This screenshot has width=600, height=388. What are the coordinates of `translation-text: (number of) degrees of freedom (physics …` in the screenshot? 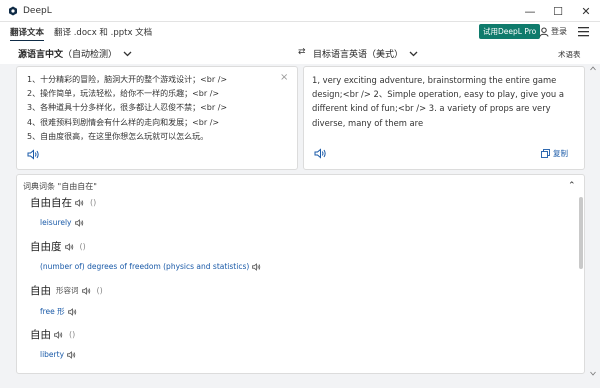 It's located at (145, 266).